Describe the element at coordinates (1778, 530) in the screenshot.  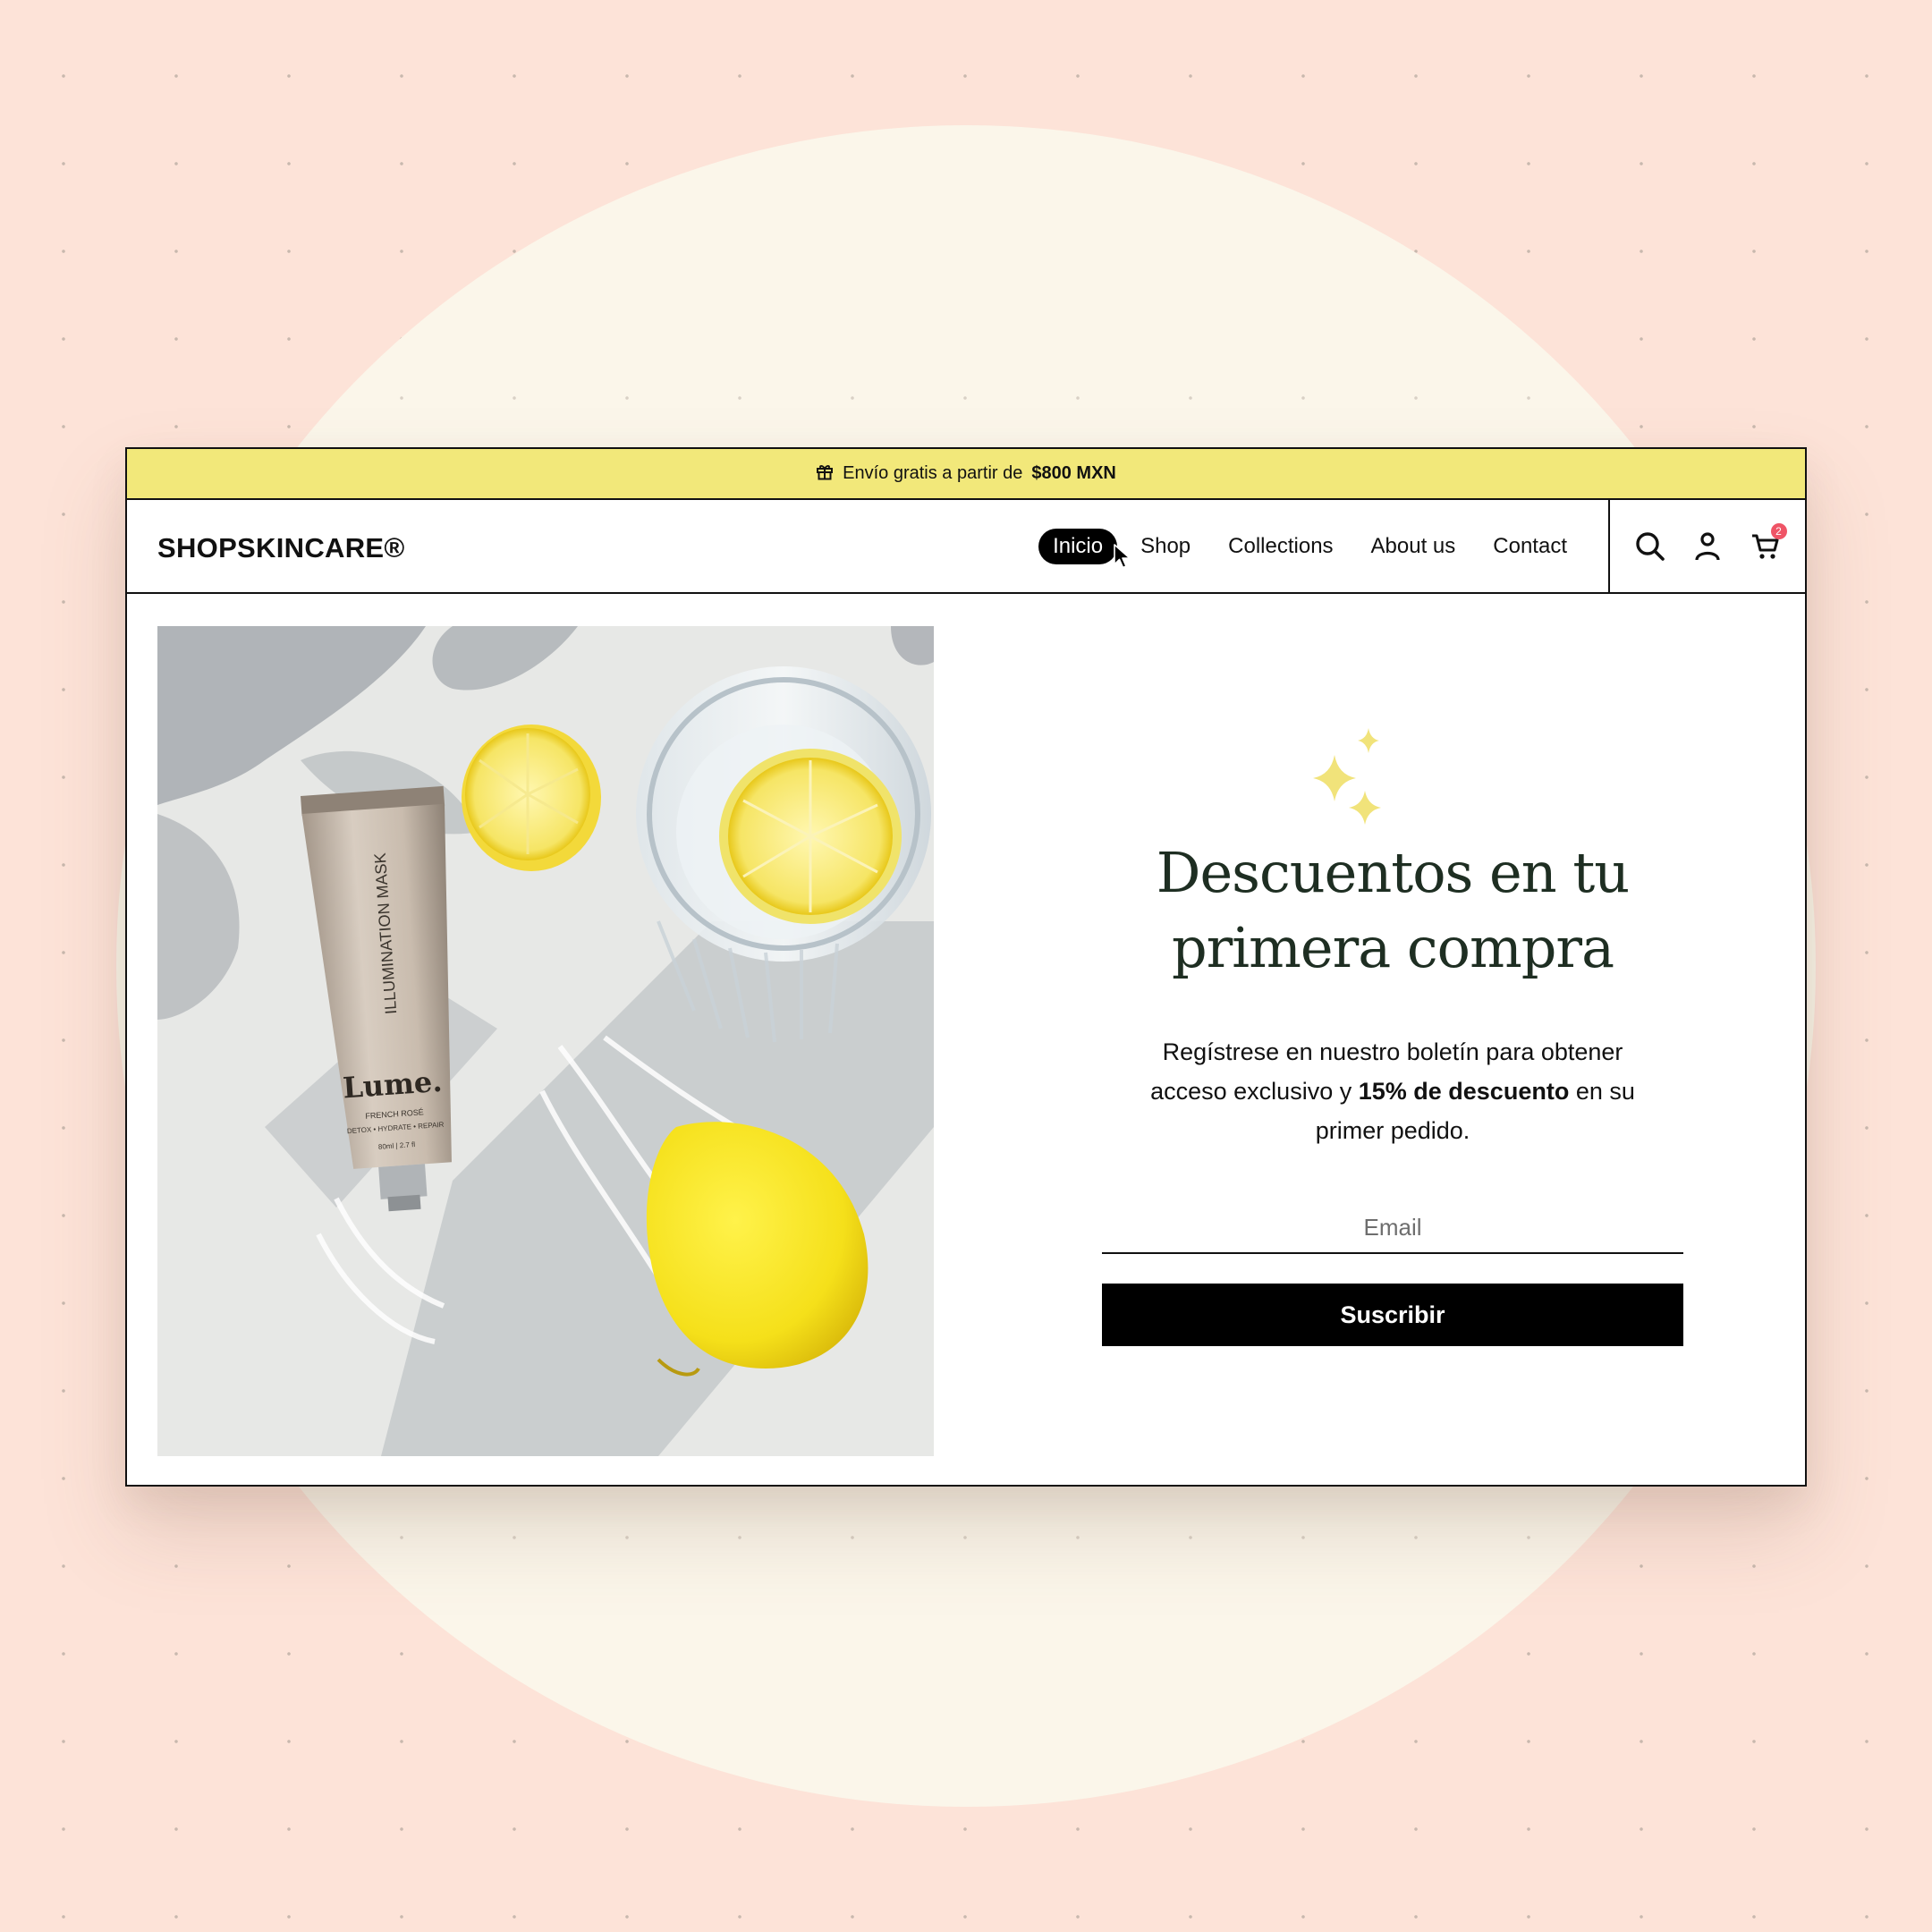
I see `cart-count-badge: 2` at that location.